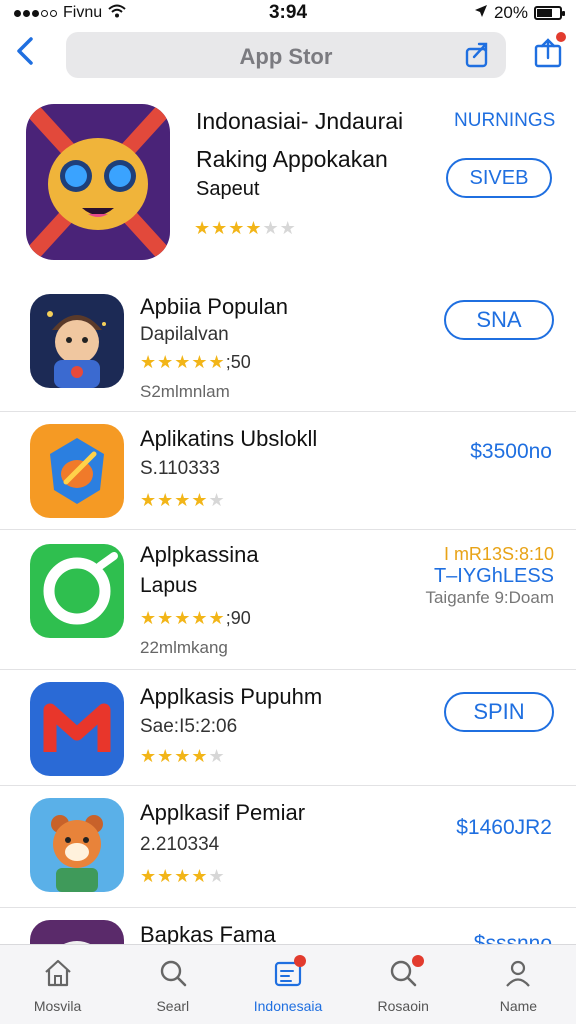 Image resolution: width=576 pixels, height=1024 pixels. I want to click on ranking-info: I mR13S:8:10 T–IYGhLESS Taiganfe 9:Doam, so click(489, 576).